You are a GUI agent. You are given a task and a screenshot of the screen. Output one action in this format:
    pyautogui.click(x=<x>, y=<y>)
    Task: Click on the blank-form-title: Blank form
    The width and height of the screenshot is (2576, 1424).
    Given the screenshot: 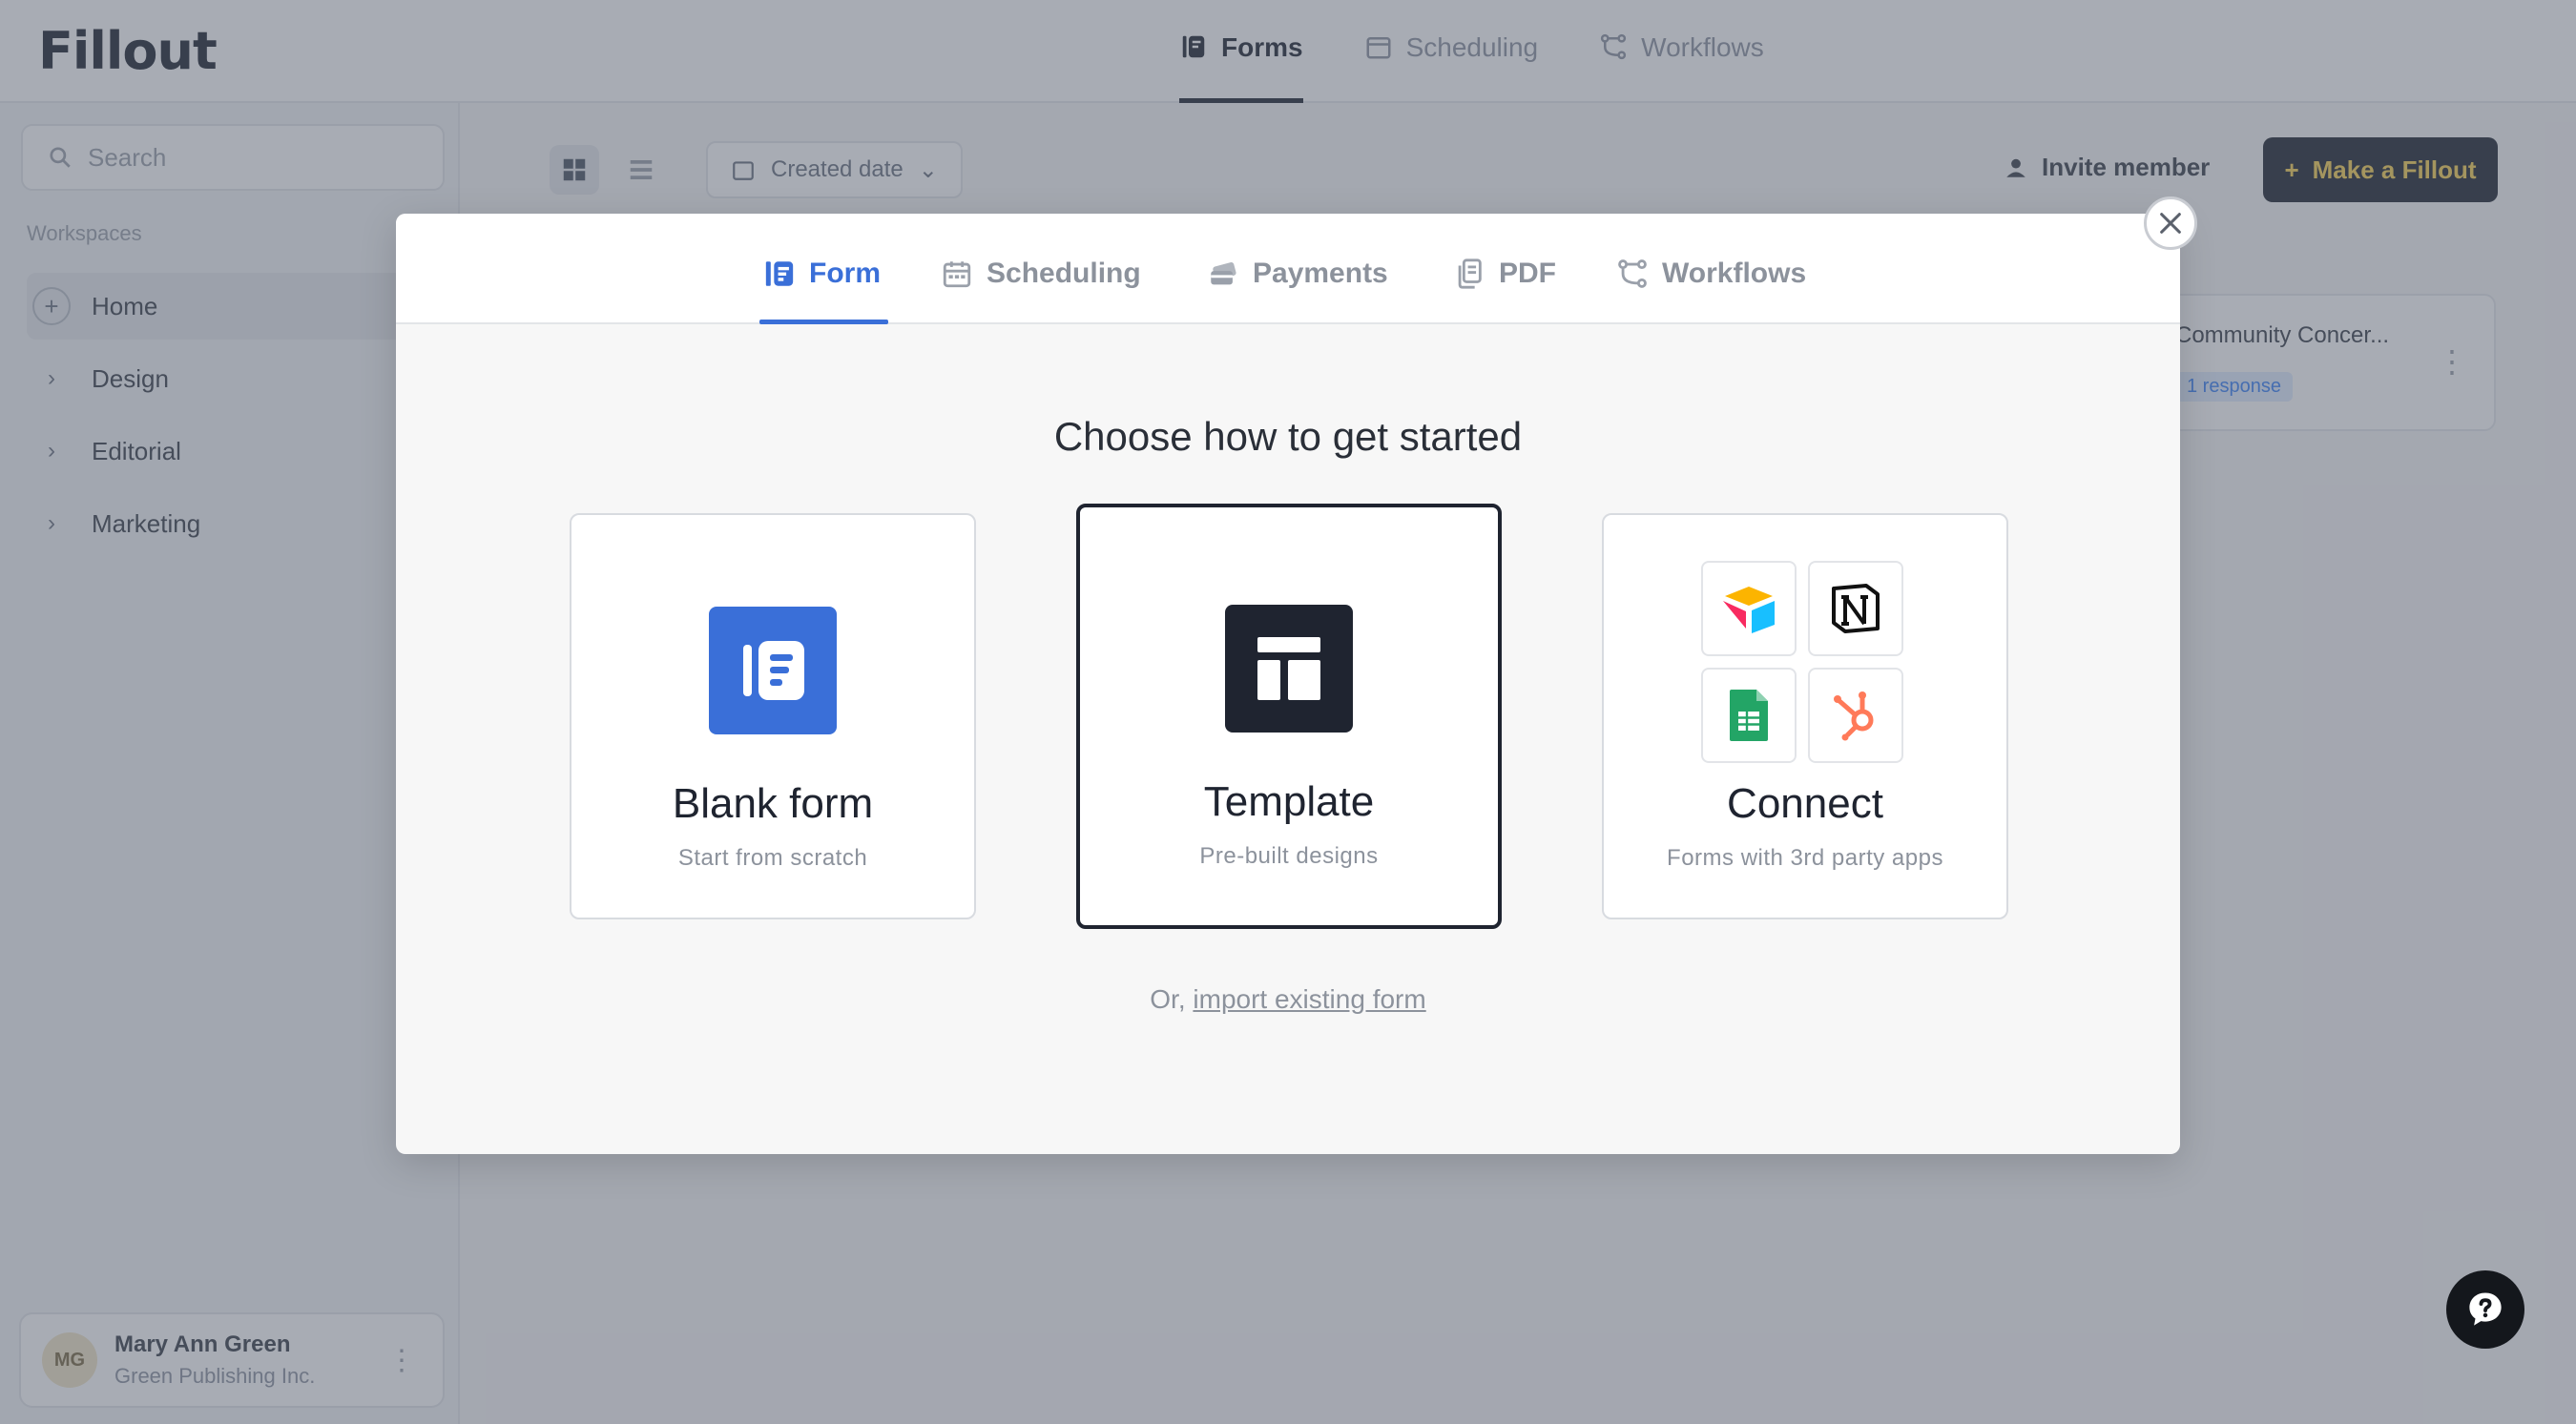 What is the action you would take?
    pyautogui.click(x=773, y=803)
    